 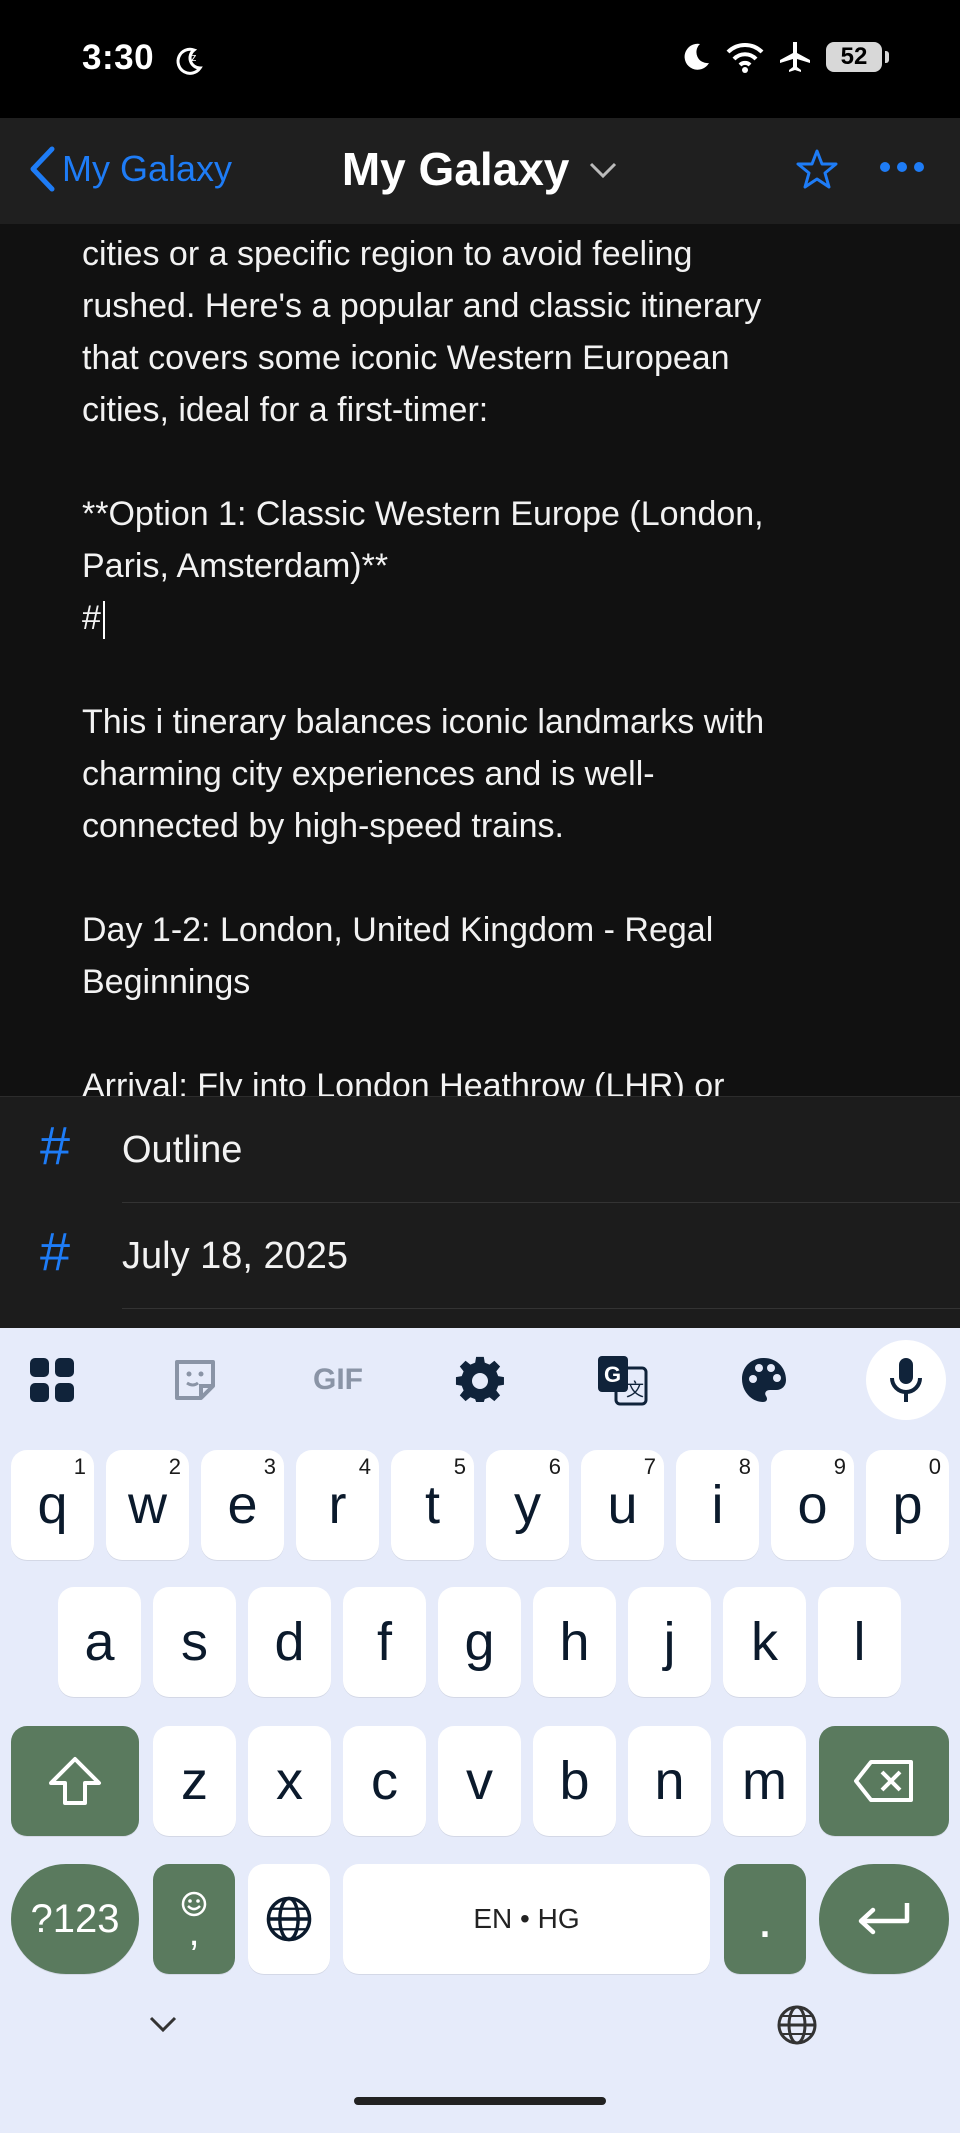 What do you see at coordinates (907, 1505) in the screenshot?
I see `key-p: p0` at bounding box center [907, 1505].